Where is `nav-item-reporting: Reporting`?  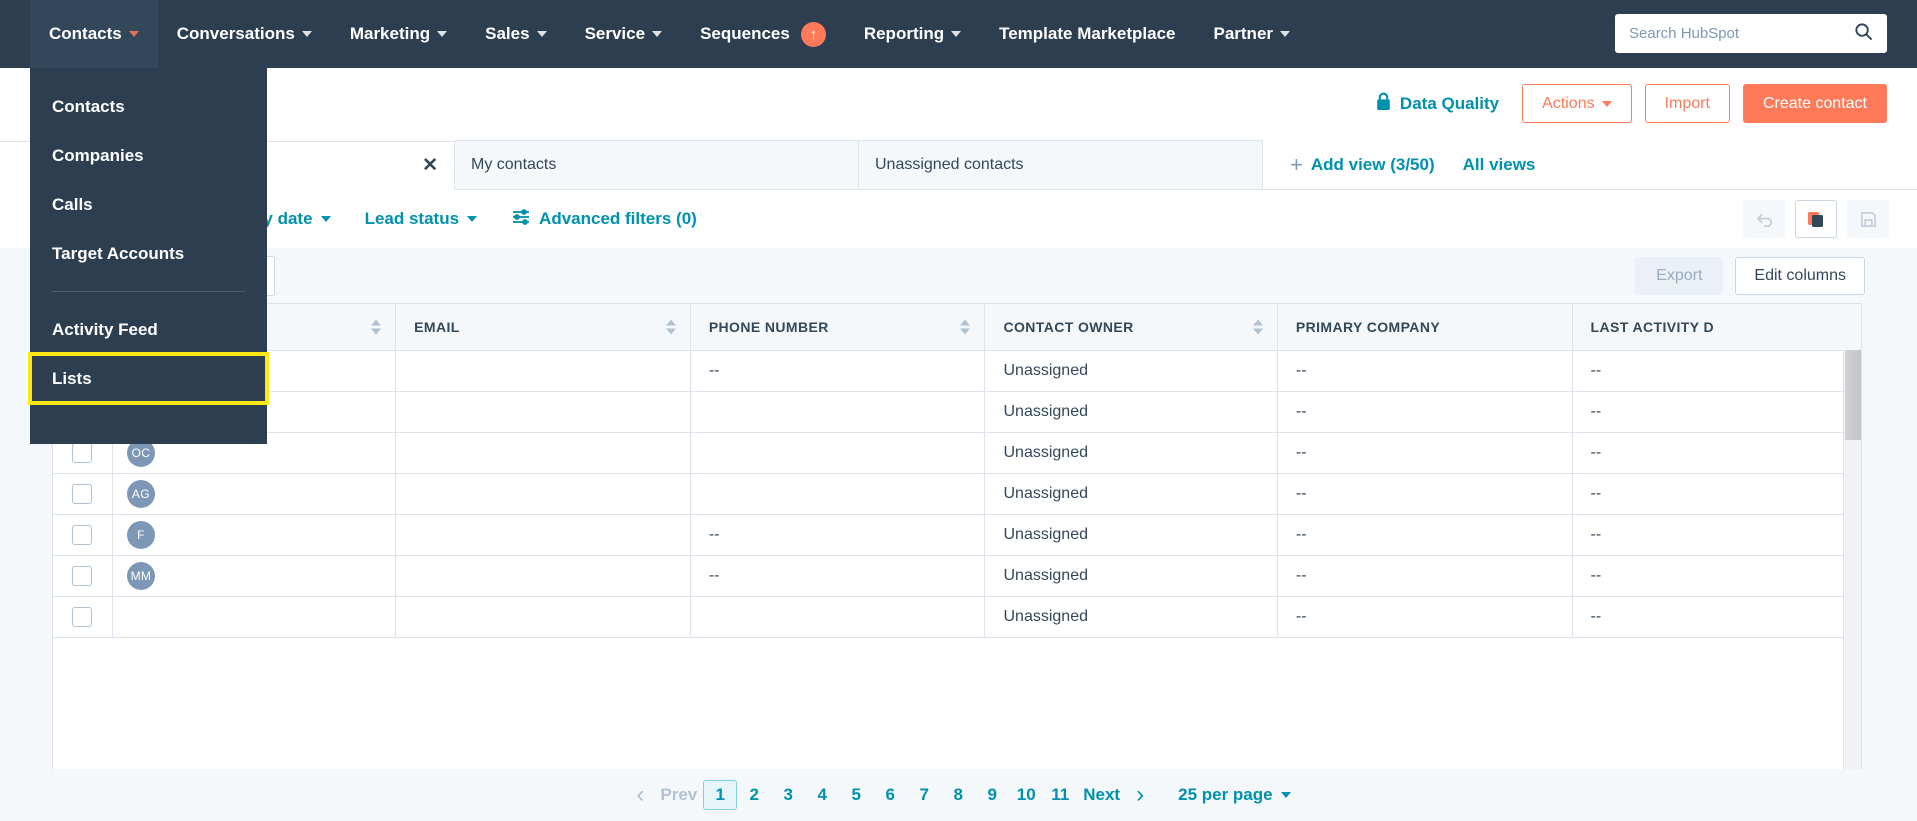
nav-item-reporting: Reporting is located at coordinates (912, 34).